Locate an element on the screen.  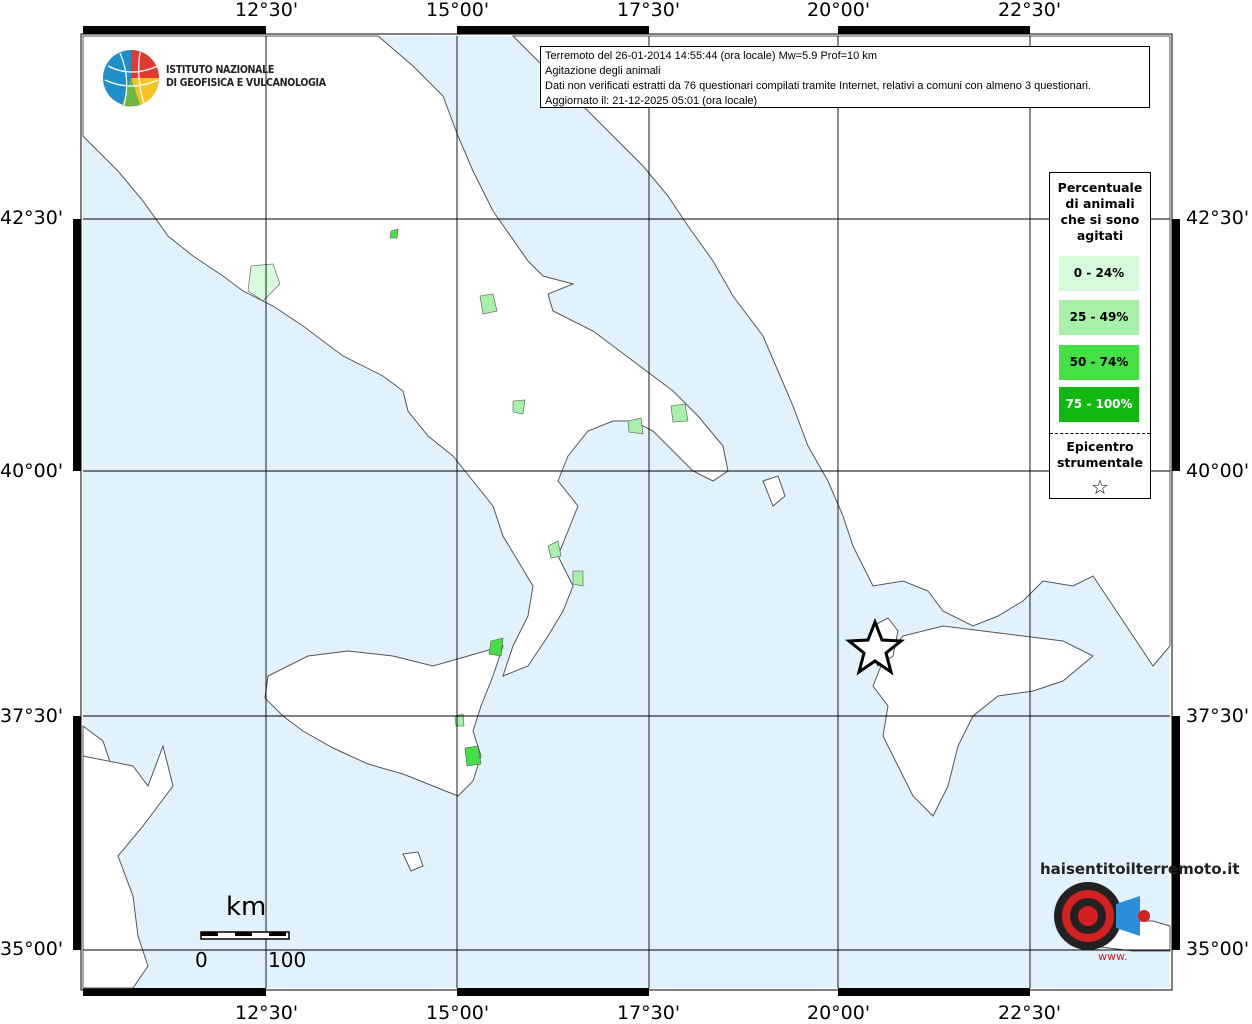
scale-unit: km is located at coordinates (246, 907).